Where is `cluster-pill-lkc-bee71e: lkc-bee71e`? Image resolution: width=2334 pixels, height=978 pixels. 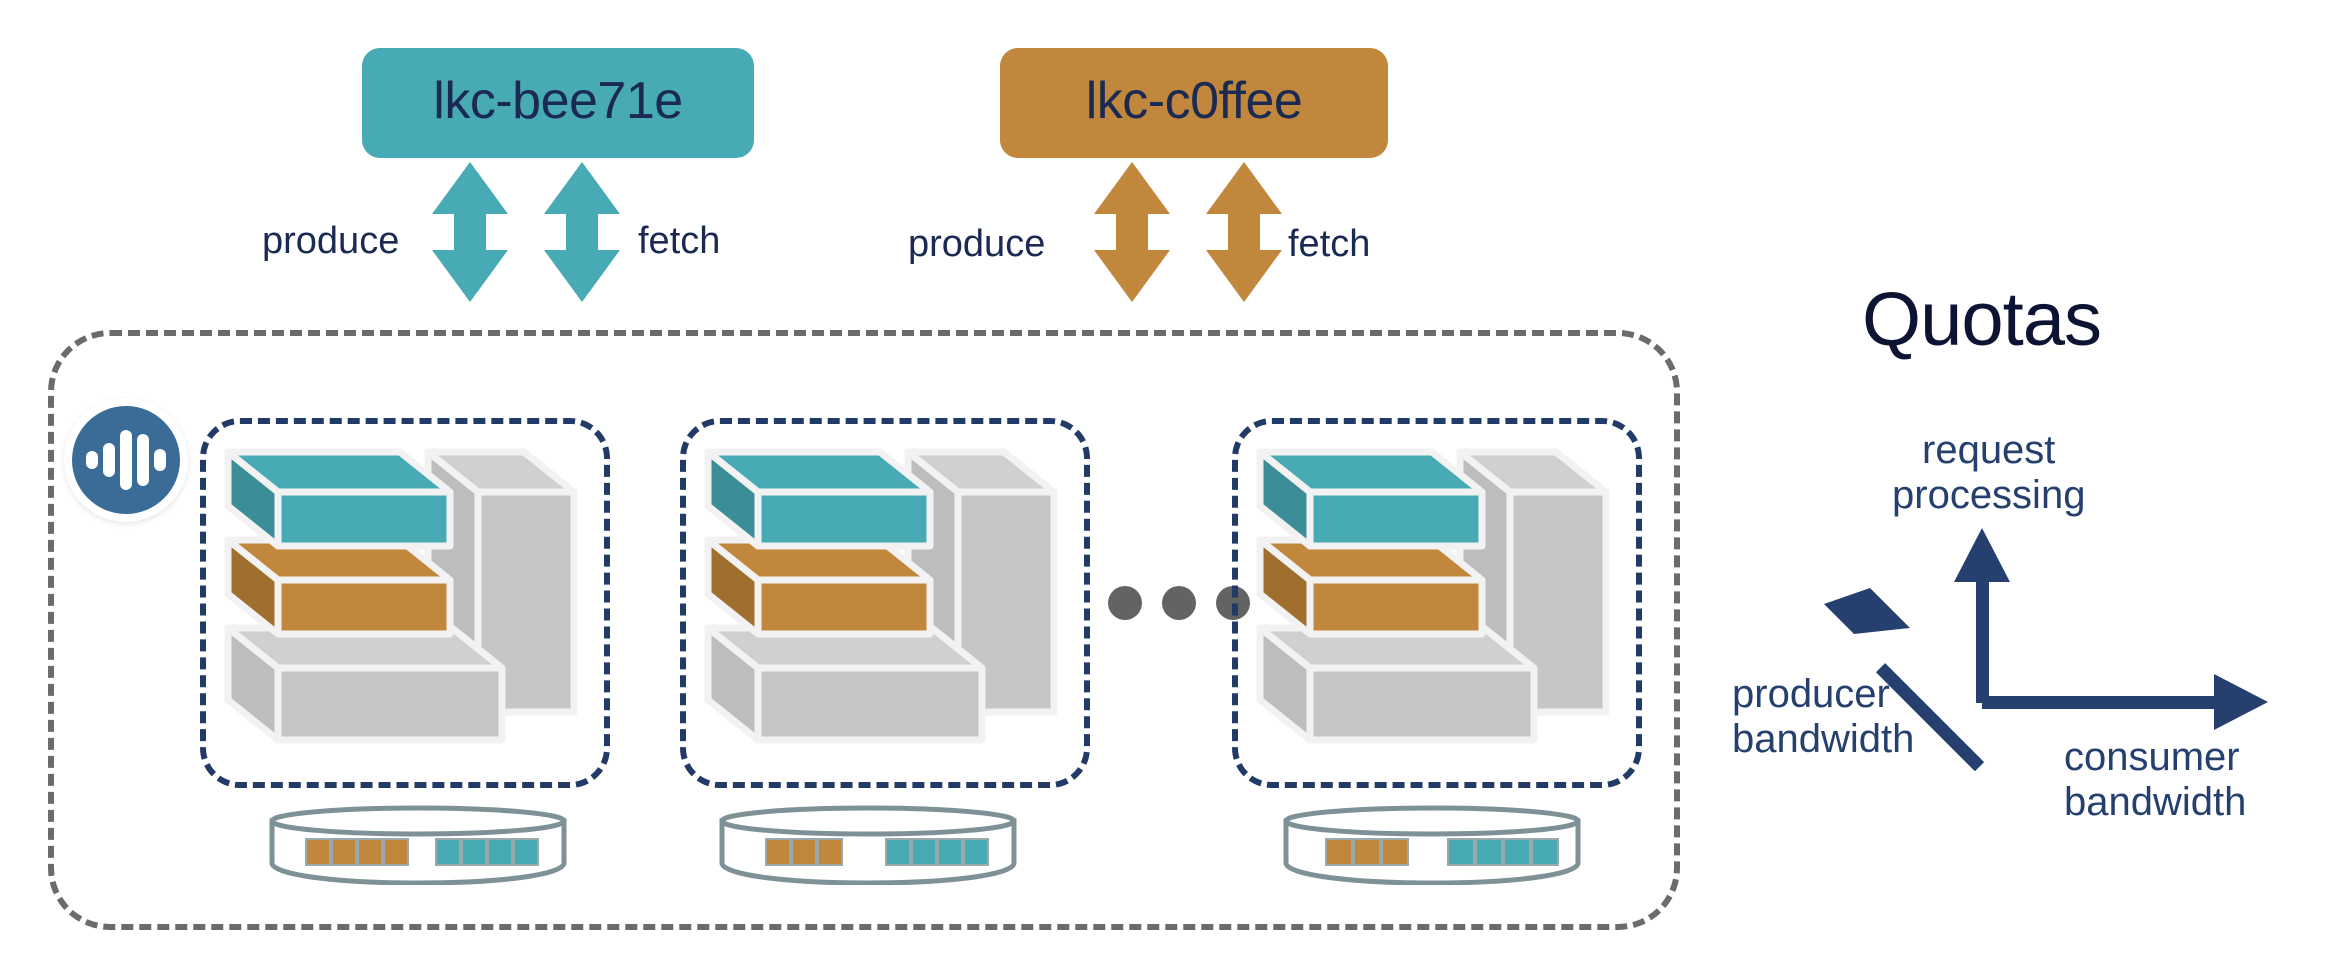 cluster-pill-lkc-bee71e: lkc-bee71e is located at coordinates (558, 103).